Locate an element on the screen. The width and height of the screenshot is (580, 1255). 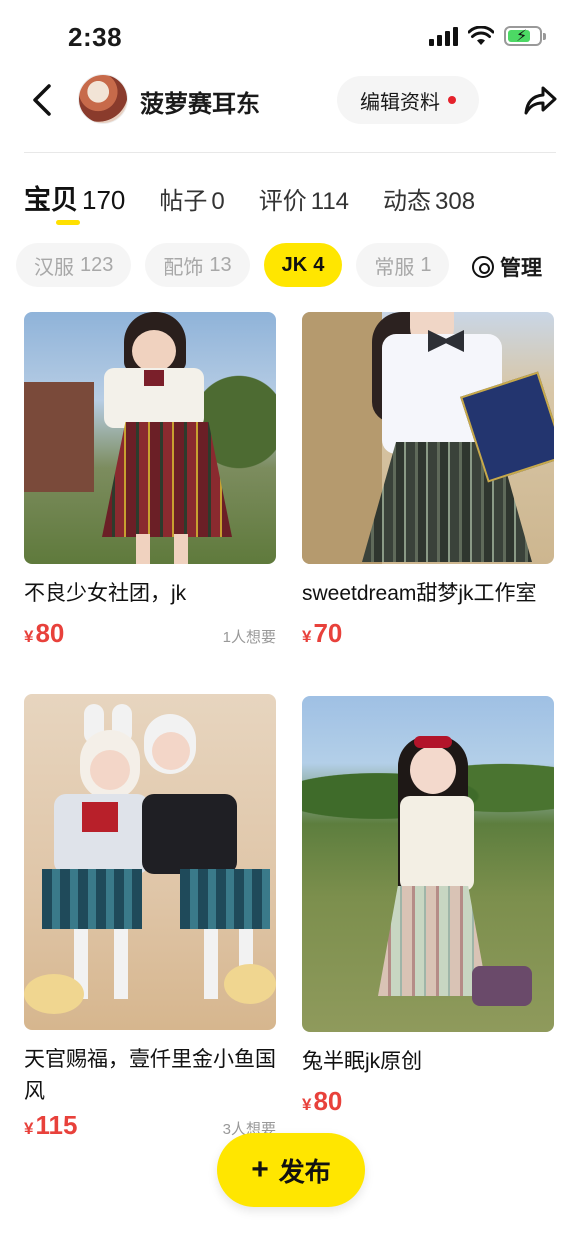
price-row: ¥70 is located at coordinates (428, 633).